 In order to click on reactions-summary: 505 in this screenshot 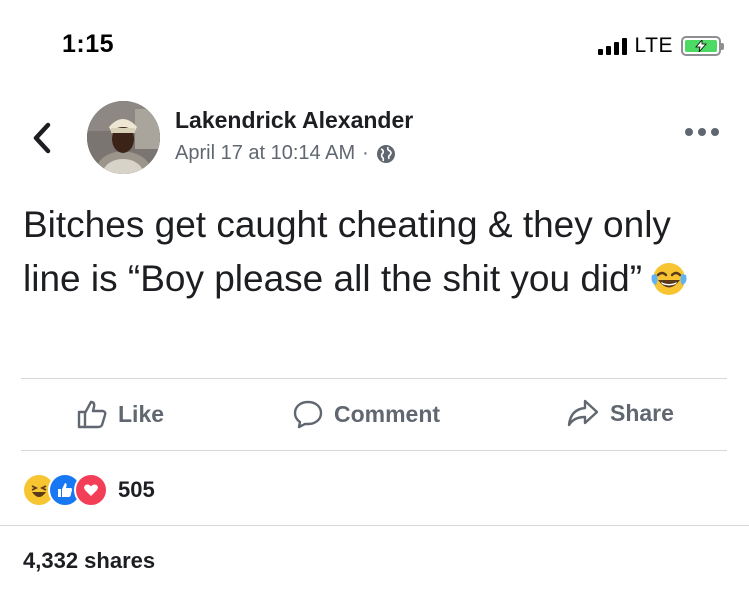, I will do `click(88, 490)`.